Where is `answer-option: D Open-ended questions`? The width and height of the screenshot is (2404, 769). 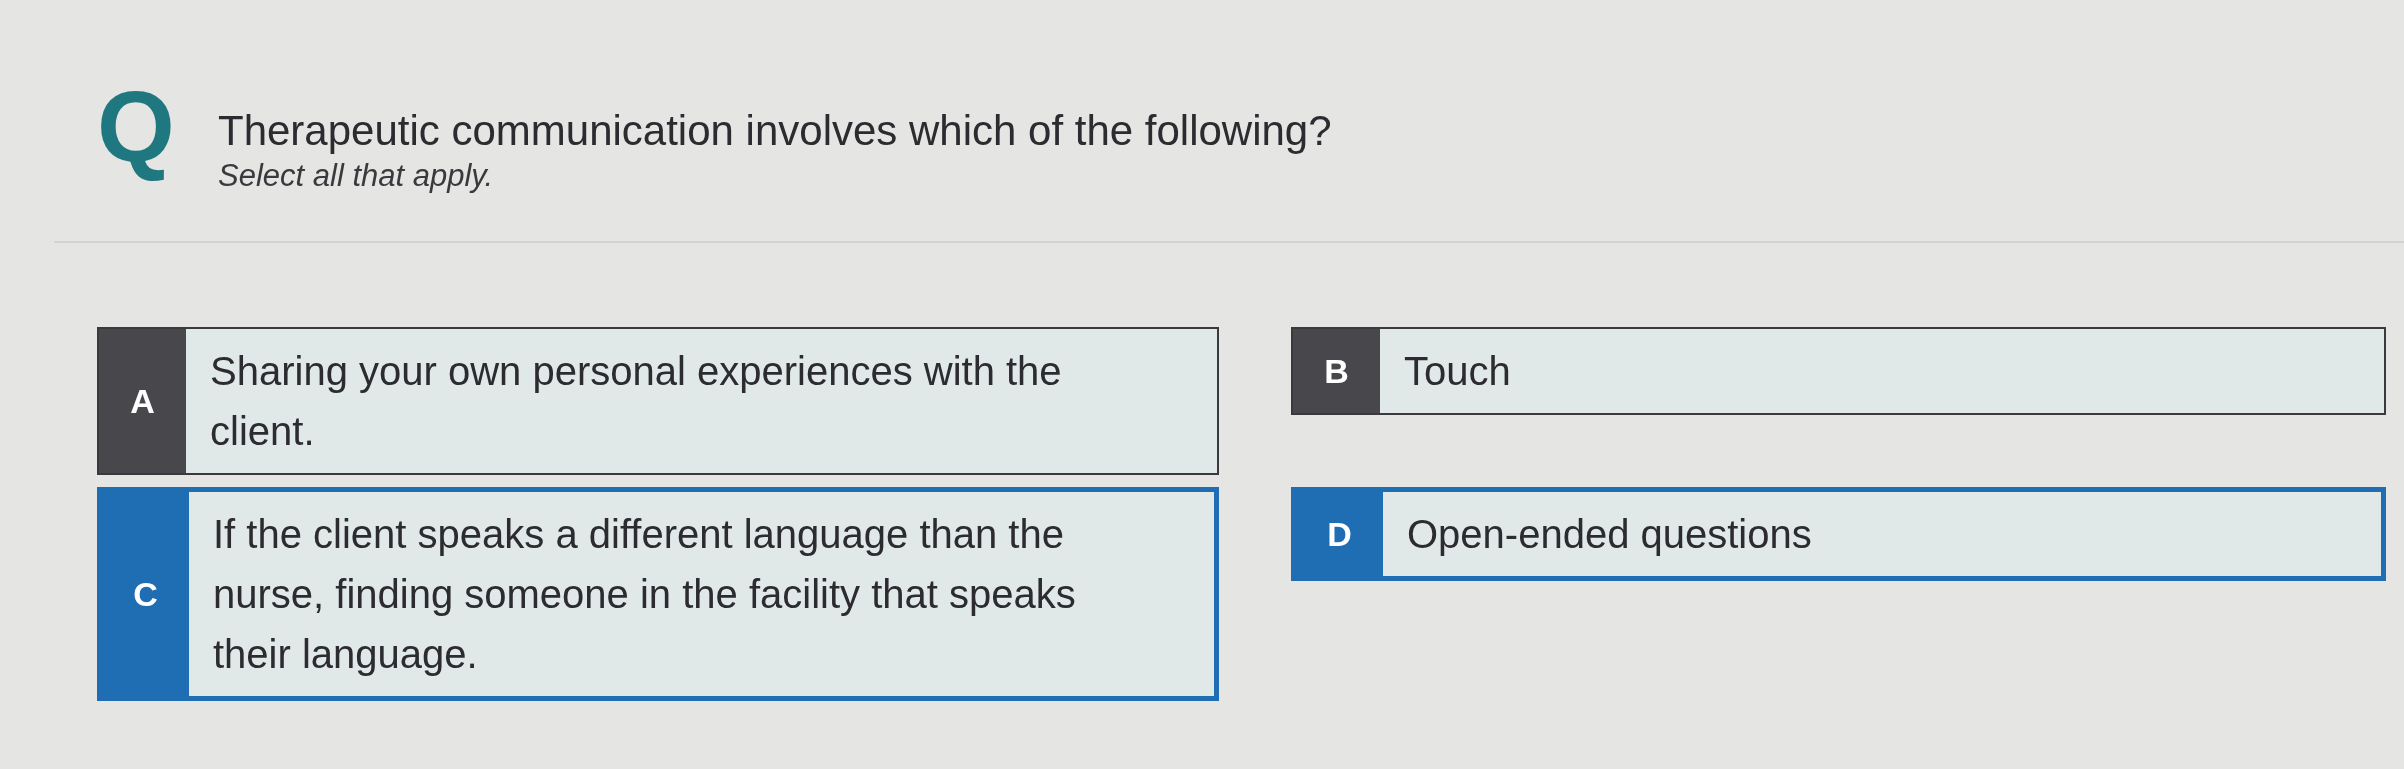
answer-option: D Open-ended questions is located at coordinates (1838, 534).